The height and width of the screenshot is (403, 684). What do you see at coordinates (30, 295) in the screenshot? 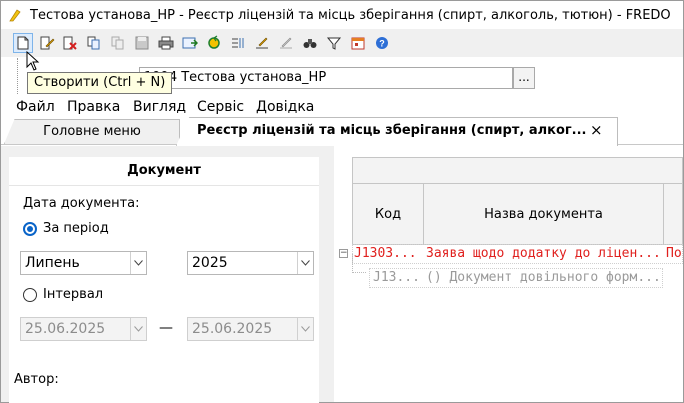
I see `interval-radio` at bounding box center [30, 295].